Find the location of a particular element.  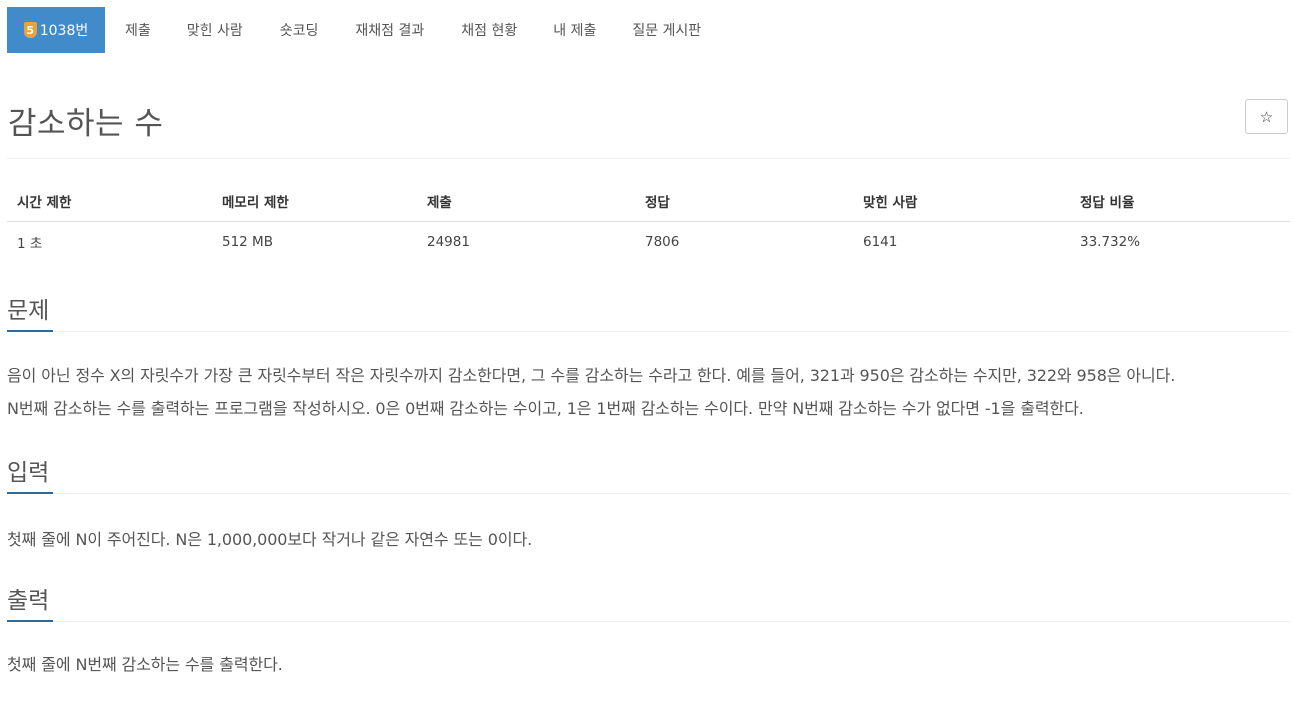

favorite-star-button: ☆ is located at coordinates (1266, 116).